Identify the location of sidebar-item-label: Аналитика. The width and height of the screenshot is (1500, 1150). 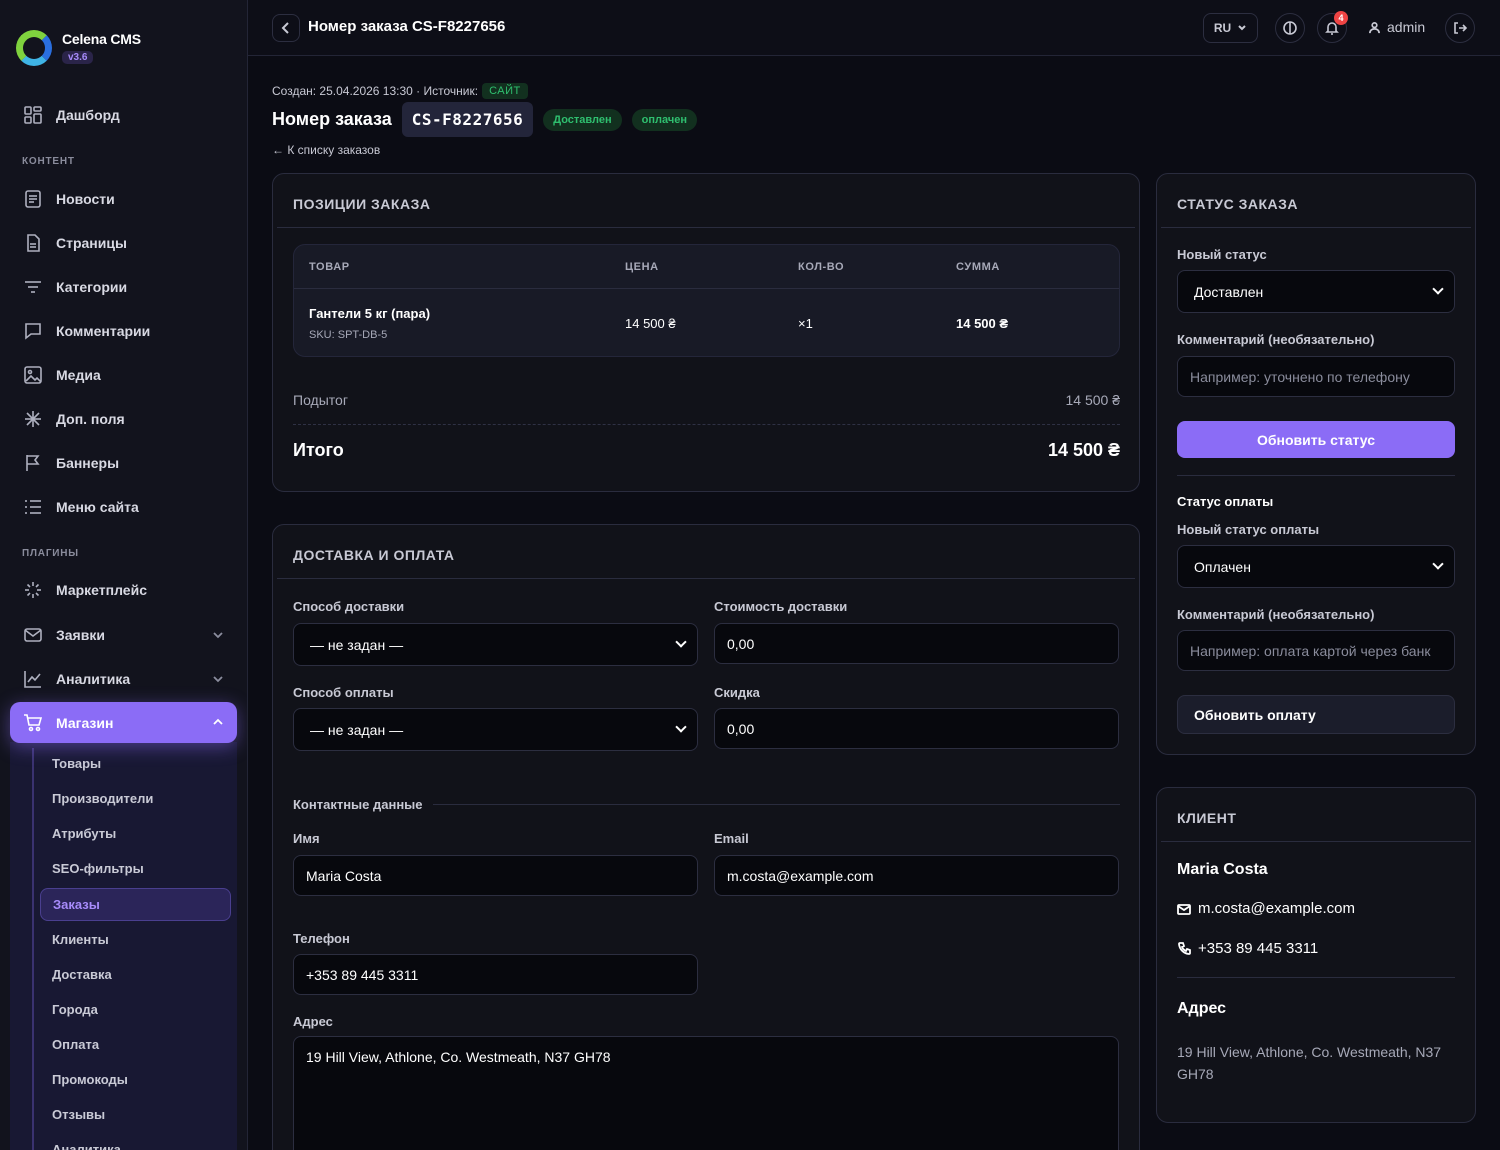
(93, 679).